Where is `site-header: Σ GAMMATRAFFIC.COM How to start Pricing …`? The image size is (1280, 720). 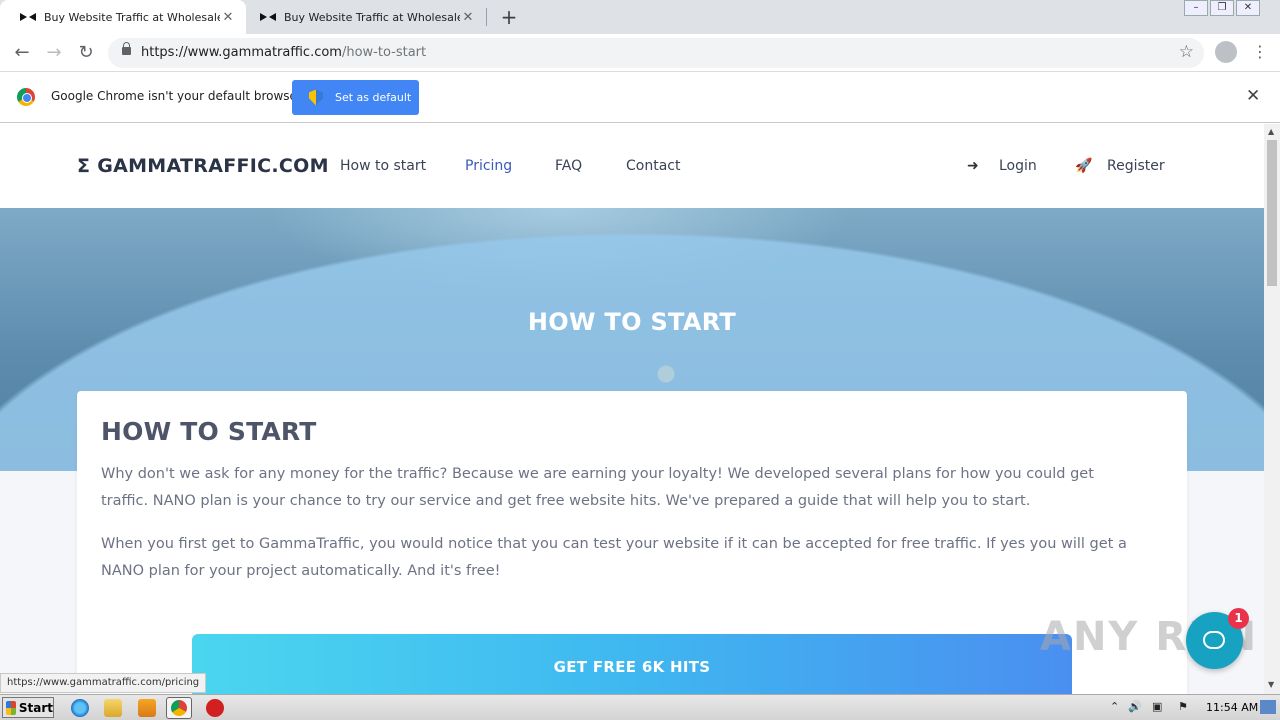 site-header: Σ GAMMATRAFFIC.COM How to start Pricing … is located at coordinates (632, 166).